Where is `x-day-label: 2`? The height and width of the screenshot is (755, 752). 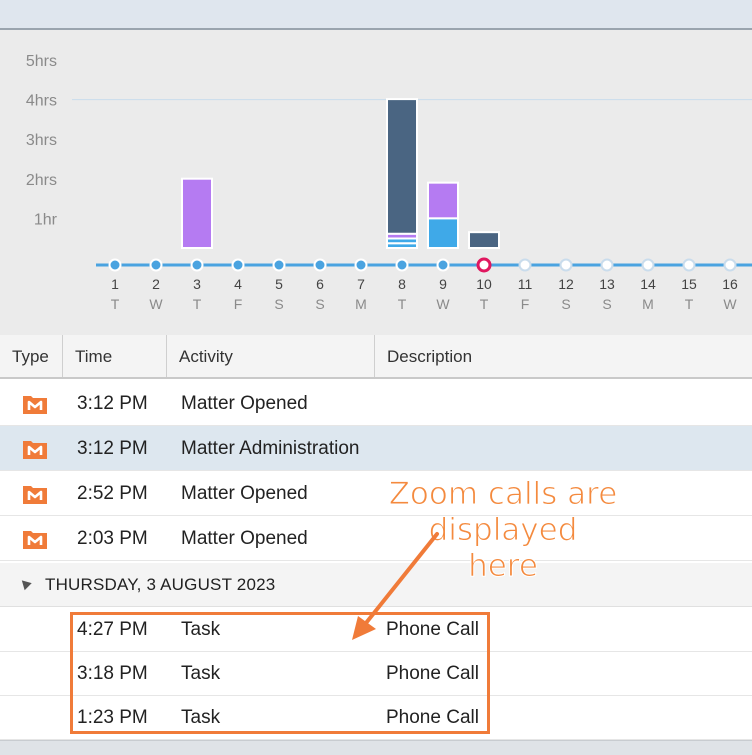
x-day-label: 2 is located at coordinates (156, 284).